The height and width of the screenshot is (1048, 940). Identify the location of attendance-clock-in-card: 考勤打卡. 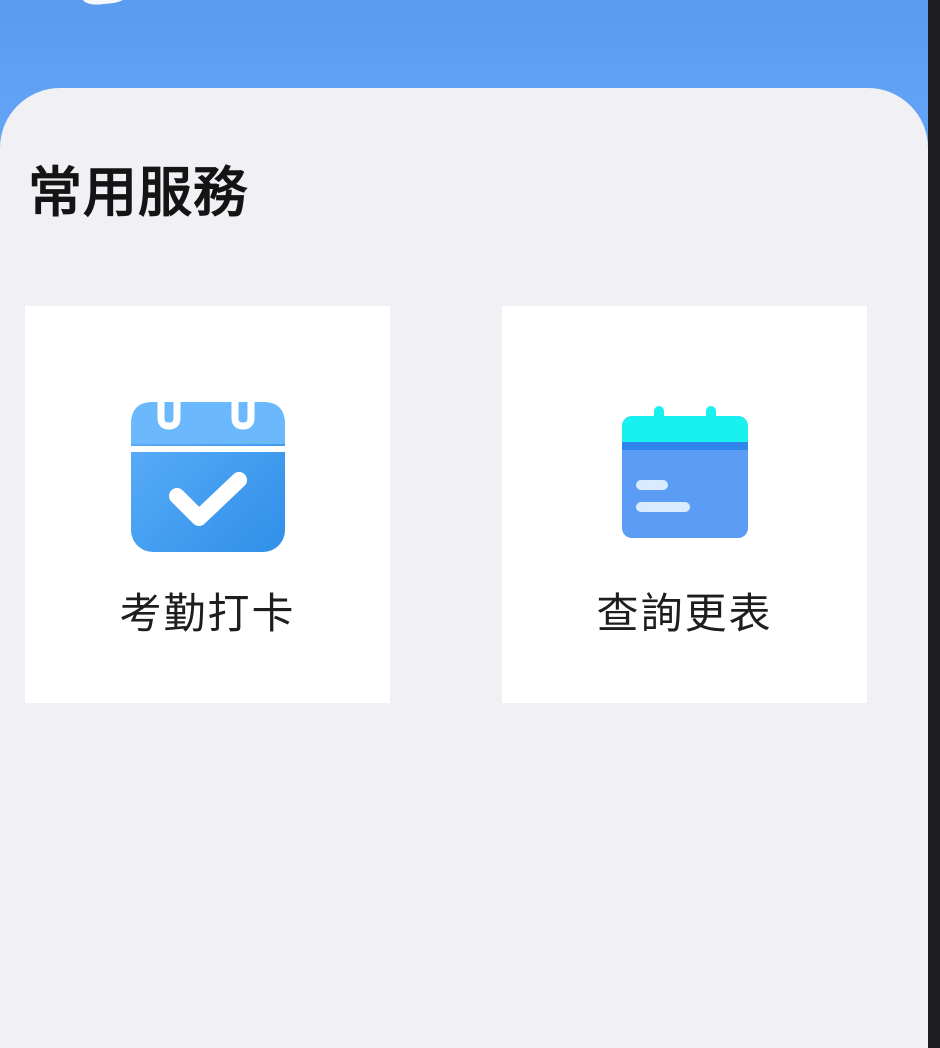
(207, 504).